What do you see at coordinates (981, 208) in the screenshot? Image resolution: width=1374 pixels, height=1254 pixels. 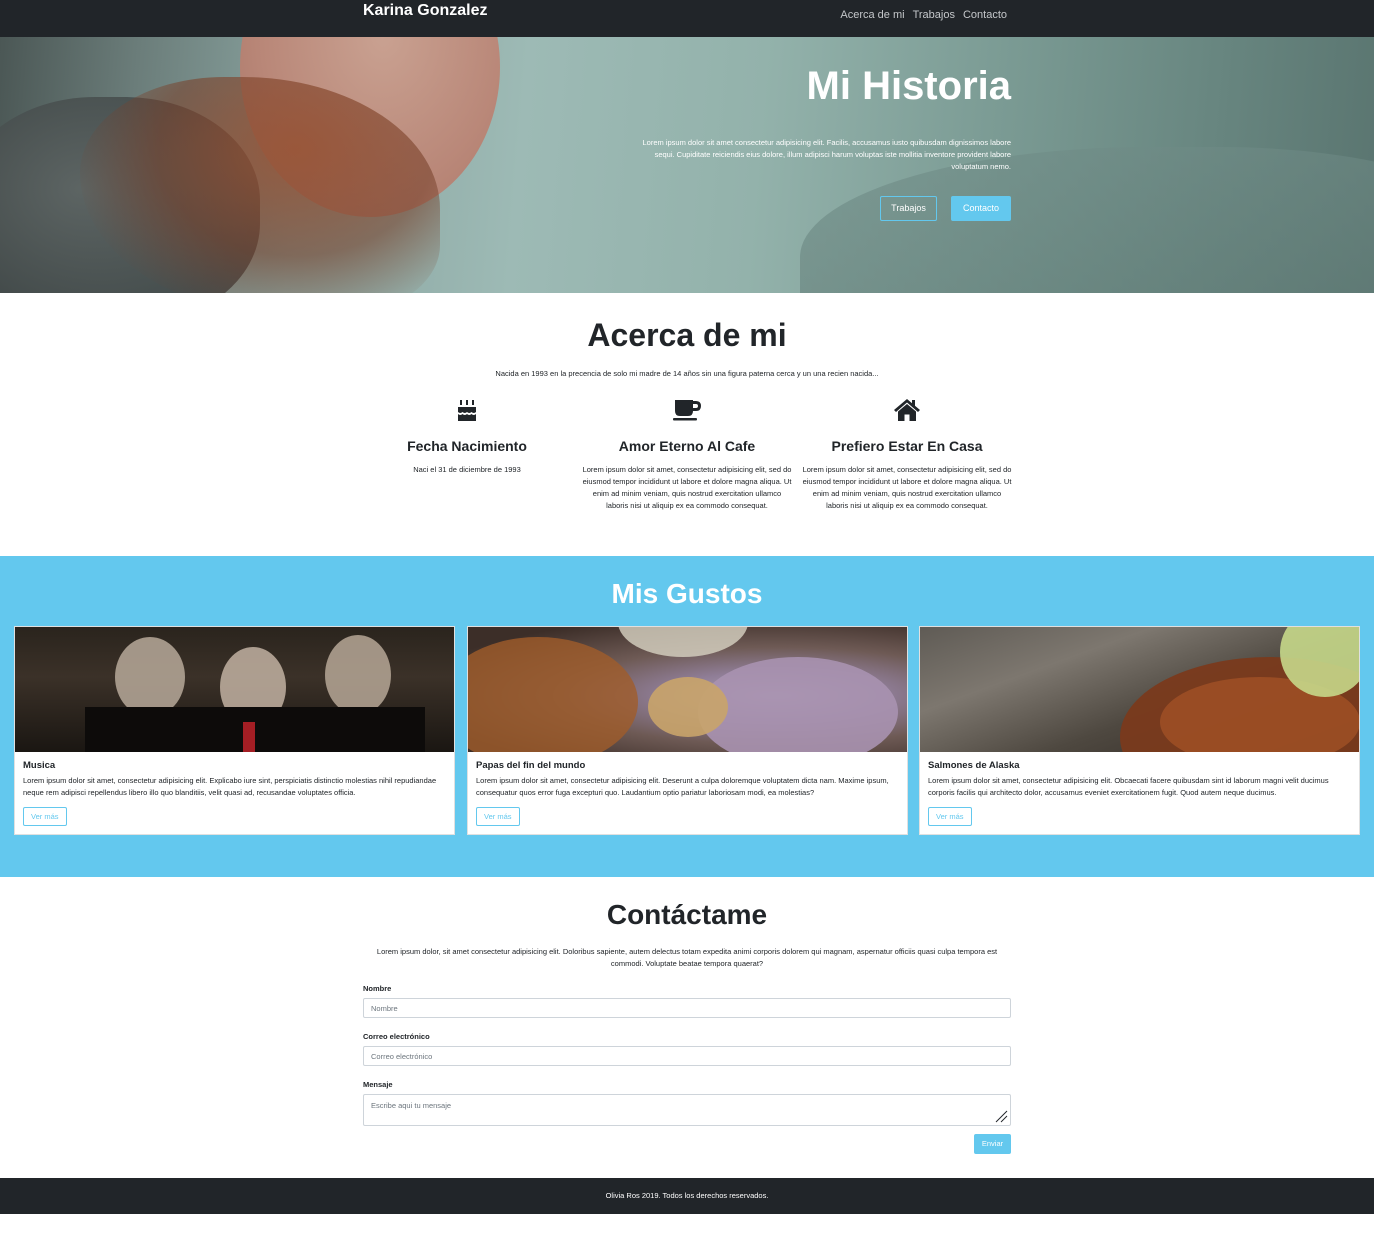 I see `contact-button: Contacto` at bounding box center [981, 208].